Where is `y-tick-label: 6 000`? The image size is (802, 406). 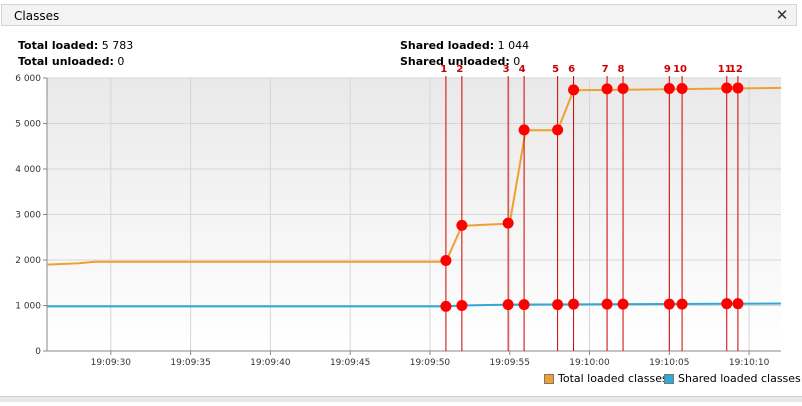 y-tick-label: 6 000 is located at coordinates (28, 79).